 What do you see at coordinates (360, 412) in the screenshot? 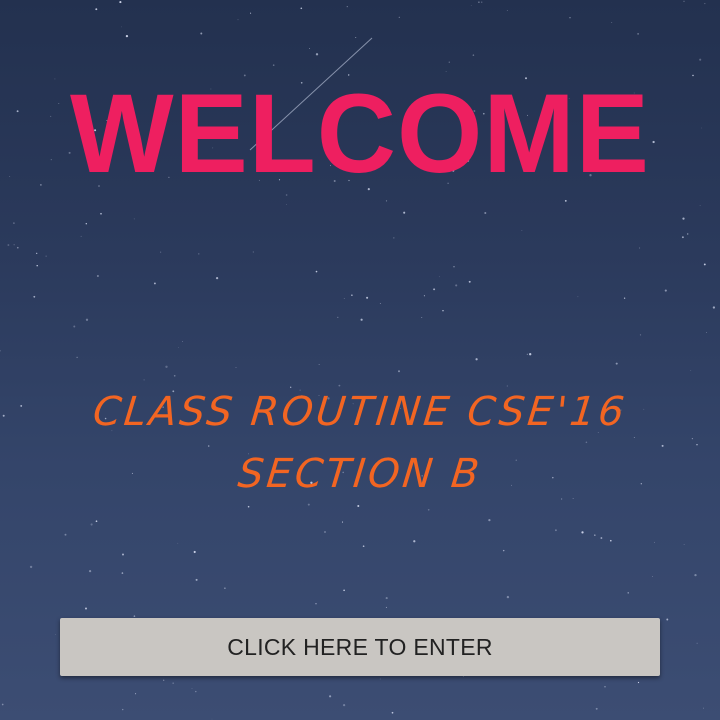
I see `class-routine-subtitle: CLASS ROUTINE CSE'16` at bounding box center [360, 412].